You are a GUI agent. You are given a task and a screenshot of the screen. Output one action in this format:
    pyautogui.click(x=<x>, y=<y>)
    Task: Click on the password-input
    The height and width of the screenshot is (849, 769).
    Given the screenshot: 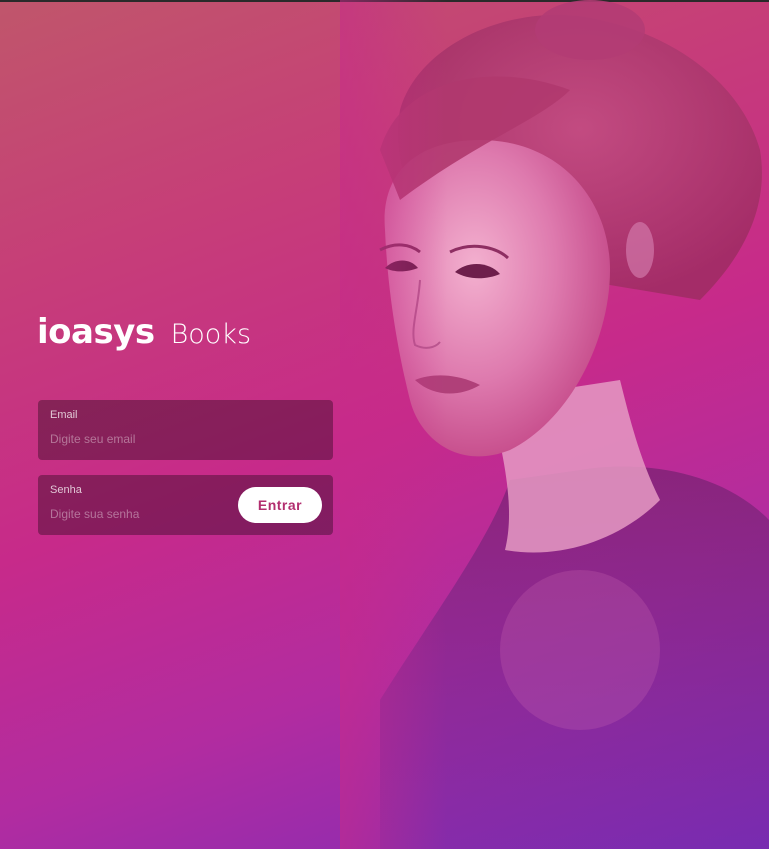 What is the action you would take?
    pyautogui.click(x=140, y=514)
    